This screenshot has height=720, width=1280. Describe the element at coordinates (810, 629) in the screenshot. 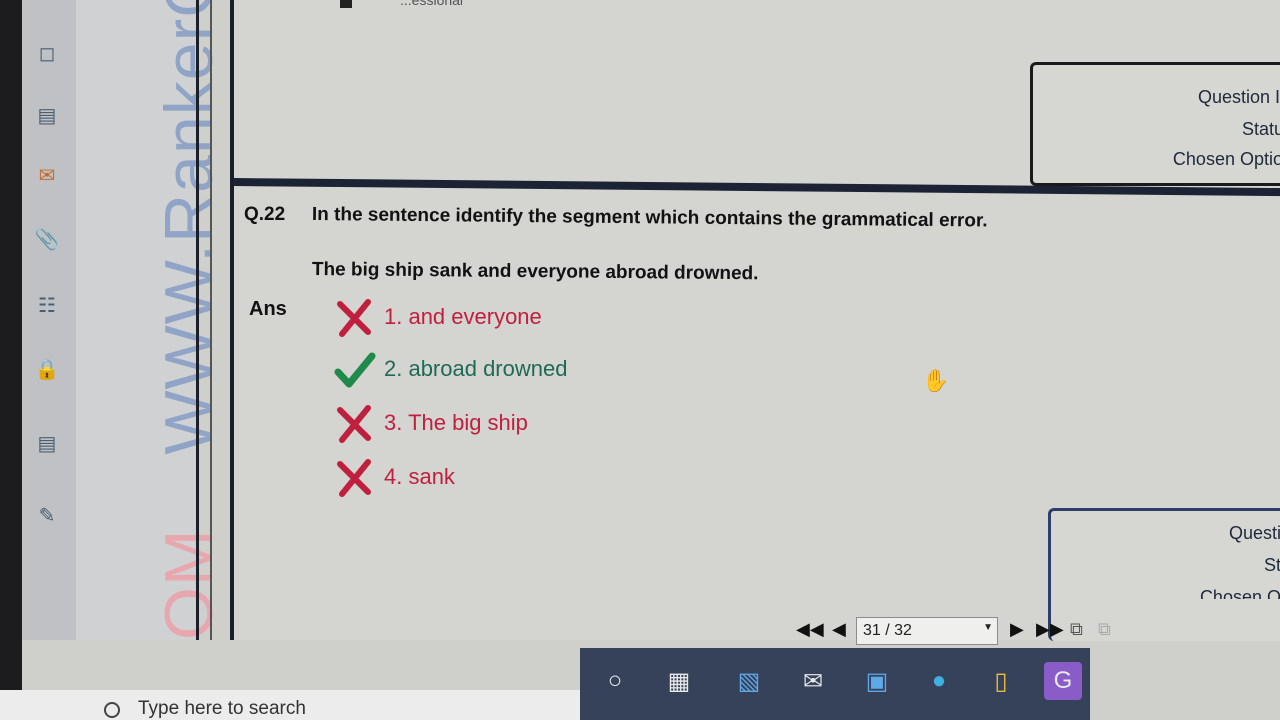

I see `first-page-icon: ◀◀` at that location.